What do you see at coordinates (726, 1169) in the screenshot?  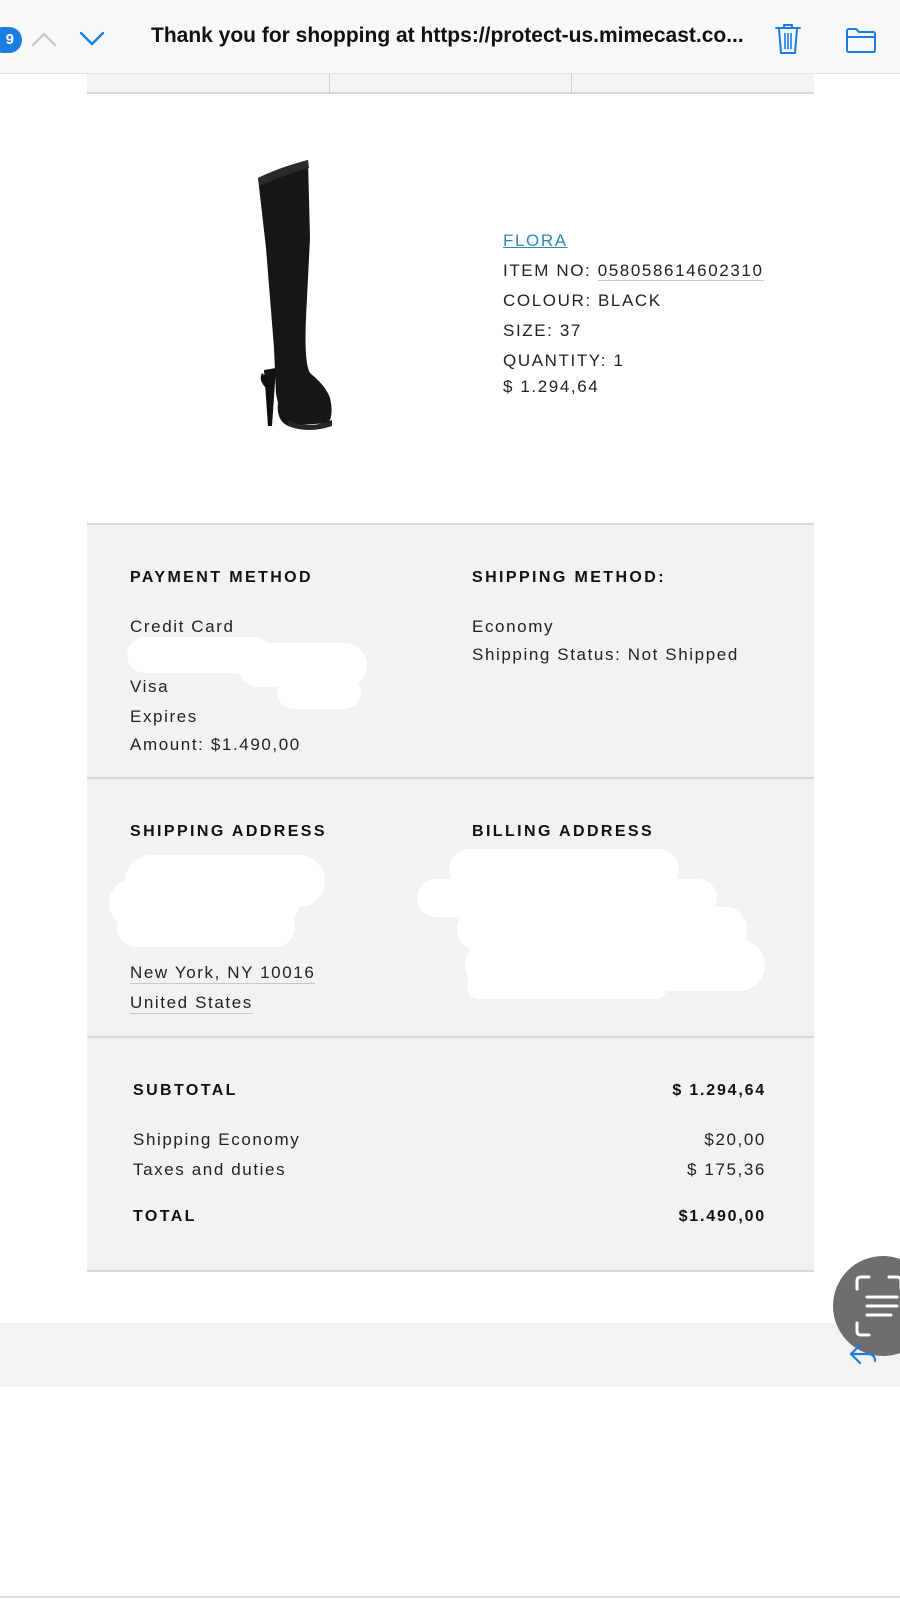 I see `taxes-value: $ 175,36` at bounding box center [726, 1169].